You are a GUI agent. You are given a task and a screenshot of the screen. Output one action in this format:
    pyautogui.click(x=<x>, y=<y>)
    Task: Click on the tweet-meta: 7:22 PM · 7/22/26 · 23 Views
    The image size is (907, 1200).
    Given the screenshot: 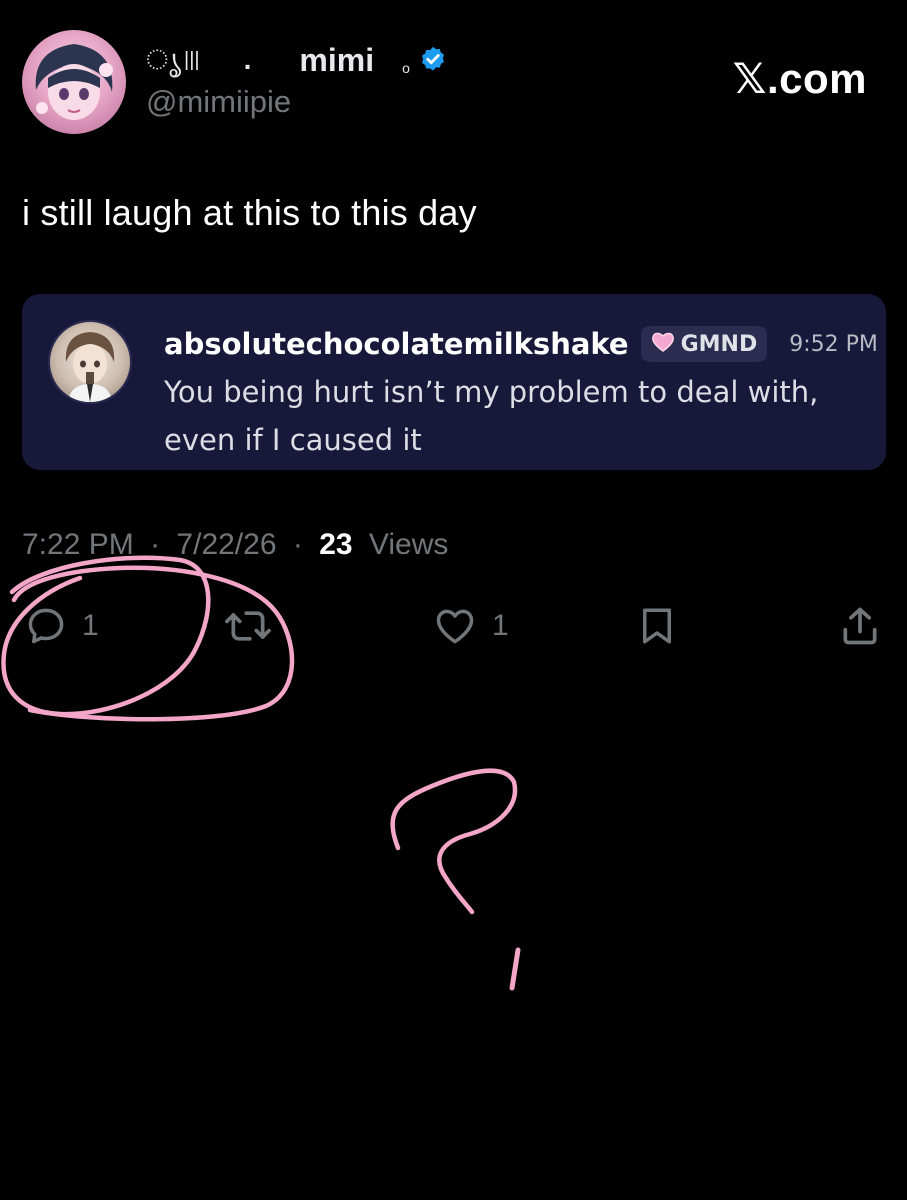 What is the action you would take?
    pyautogui.click(x=235, y=545)
    